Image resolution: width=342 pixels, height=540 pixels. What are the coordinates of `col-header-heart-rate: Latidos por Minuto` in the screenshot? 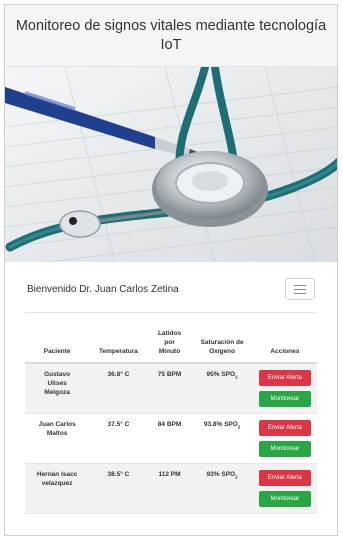 It's located at (169, 338).